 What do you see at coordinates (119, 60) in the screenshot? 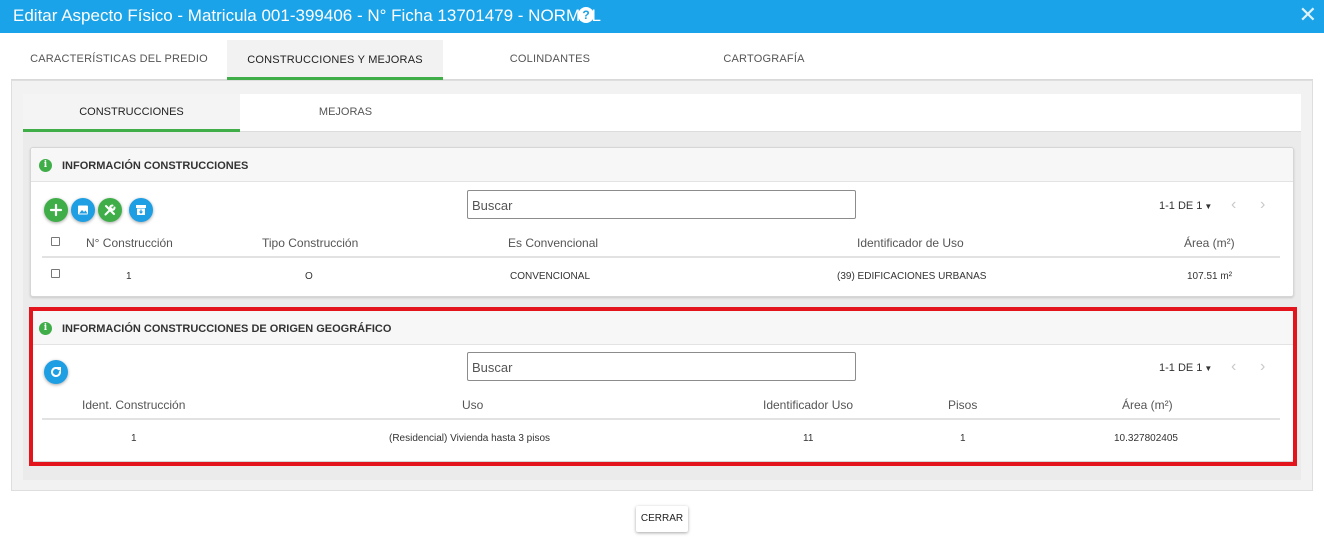
I see `tab-caracteristicas-del-predio: CARACTERÍSTICAS DEL PREDIO` at bounding box center [119, 60].